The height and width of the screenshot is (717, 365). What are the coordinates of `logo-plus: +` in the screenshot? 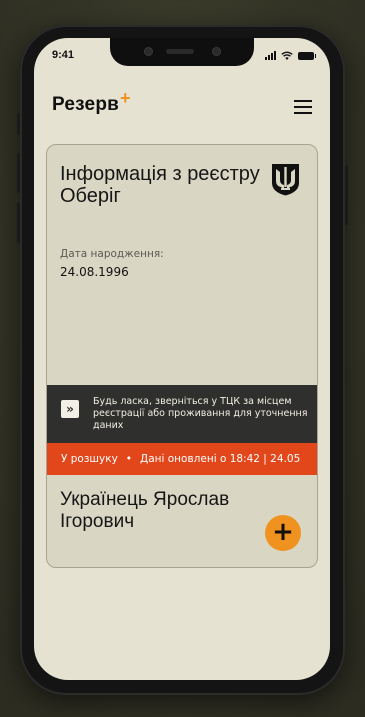 It's located at (125, 98).